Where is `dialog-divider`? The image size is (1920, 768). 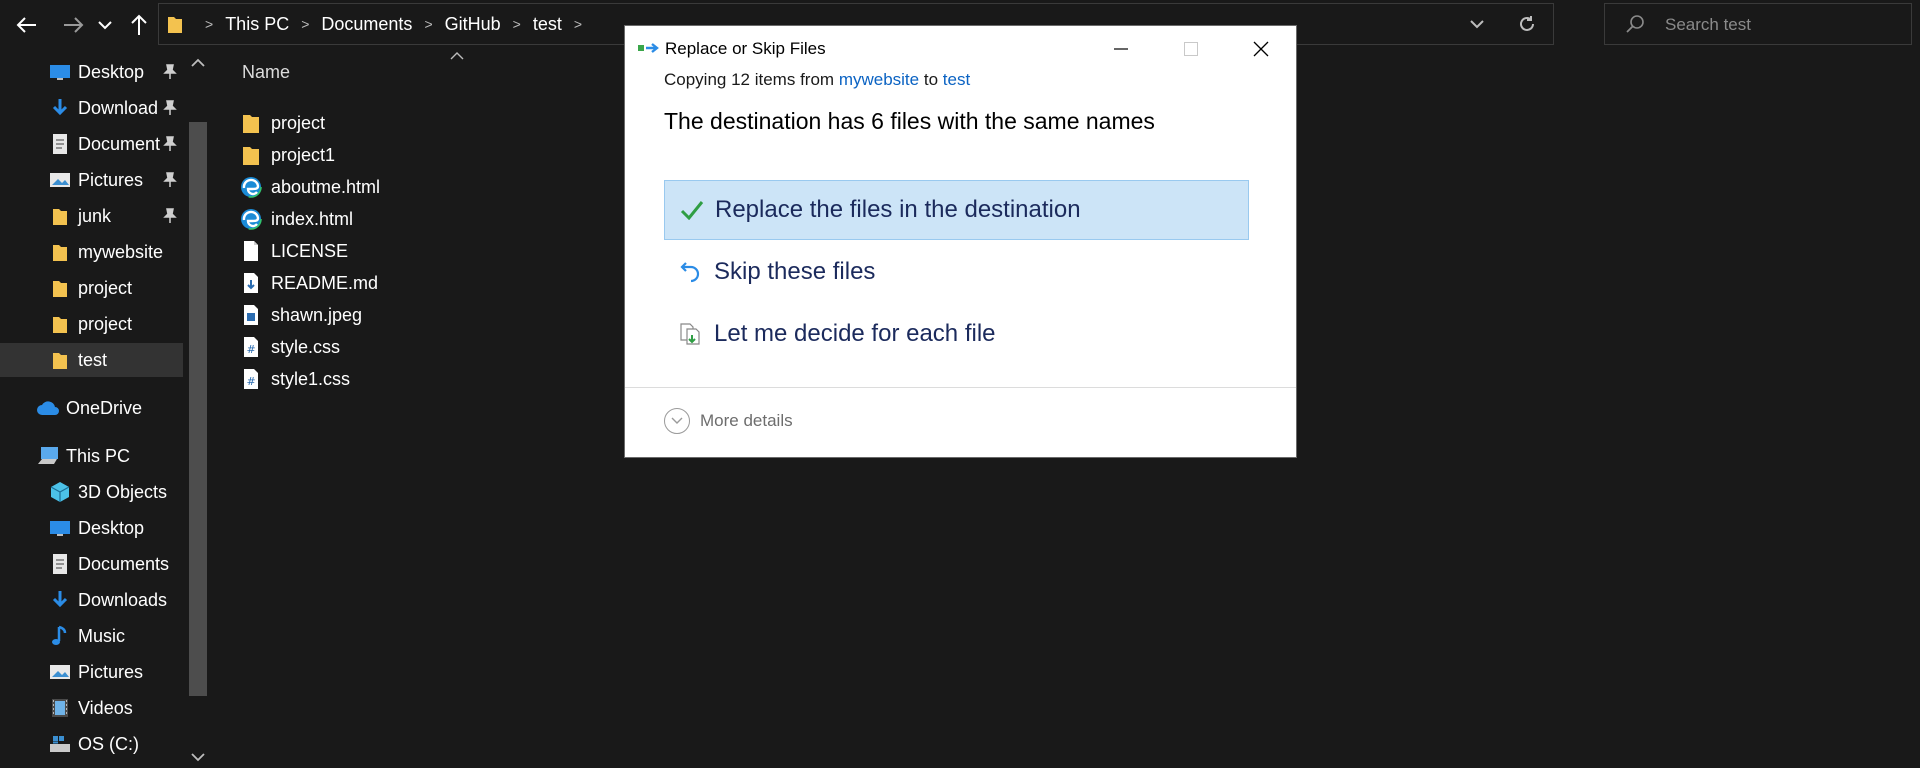 dialog-divider is located at coordinates (960, 387).